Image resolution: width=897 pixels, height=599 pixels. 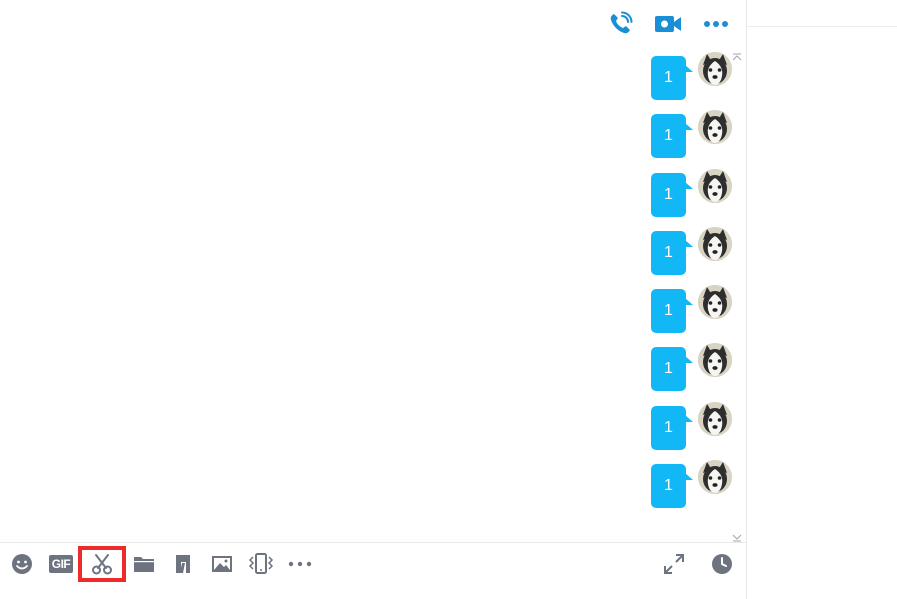 I want to click on emoji-icon, so click(x=22, y=564).